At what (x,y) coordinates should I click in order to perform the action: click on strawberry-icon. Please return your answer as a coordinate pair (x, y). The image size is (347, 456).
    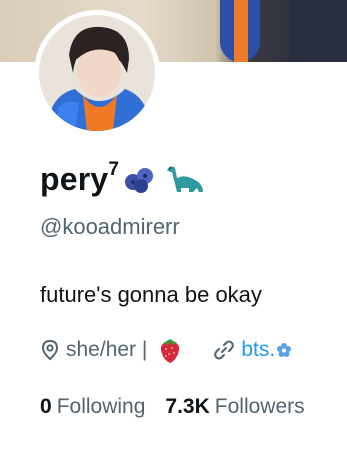
    Looking at the image, I should click on (170, 350).